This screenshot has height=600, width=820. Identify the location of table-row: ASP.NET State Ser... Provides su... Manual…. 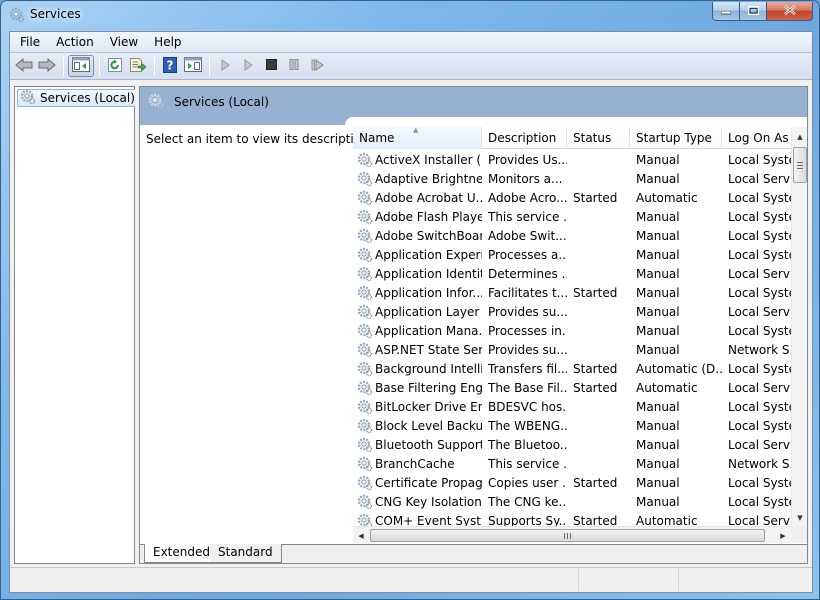
(572, 349).